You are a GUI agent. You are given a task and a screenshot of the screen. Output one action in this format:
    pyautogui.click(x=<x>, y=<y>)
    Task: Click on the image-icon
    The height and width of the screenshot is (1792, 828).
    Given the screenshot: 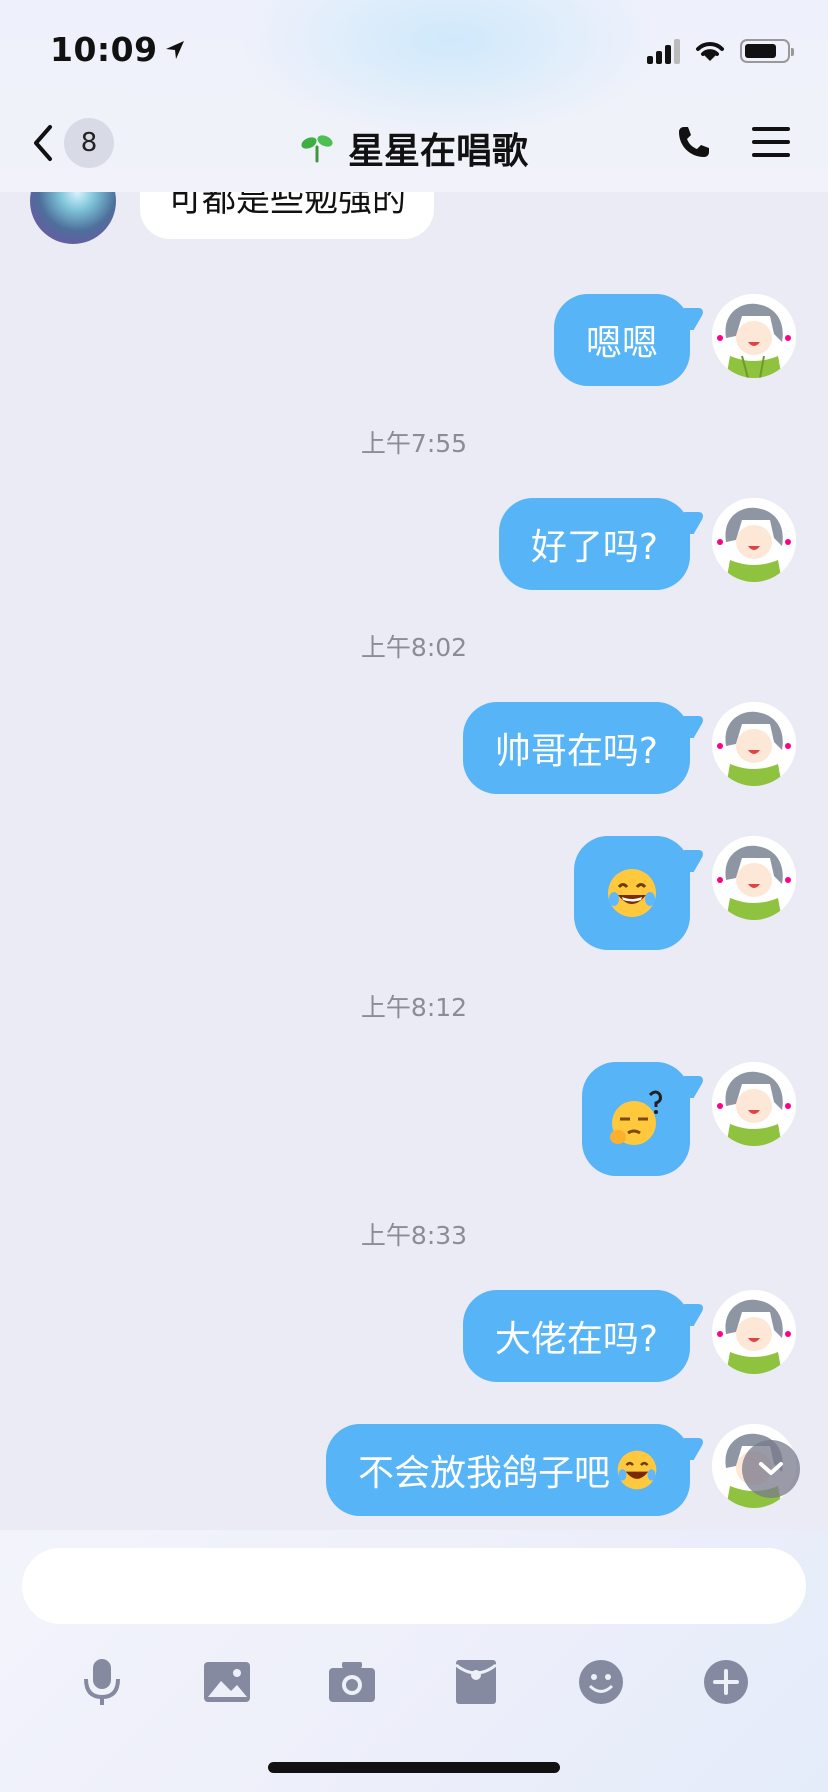 What is the action you would take?
    pyautogui.click(x=226, y=1682)
    